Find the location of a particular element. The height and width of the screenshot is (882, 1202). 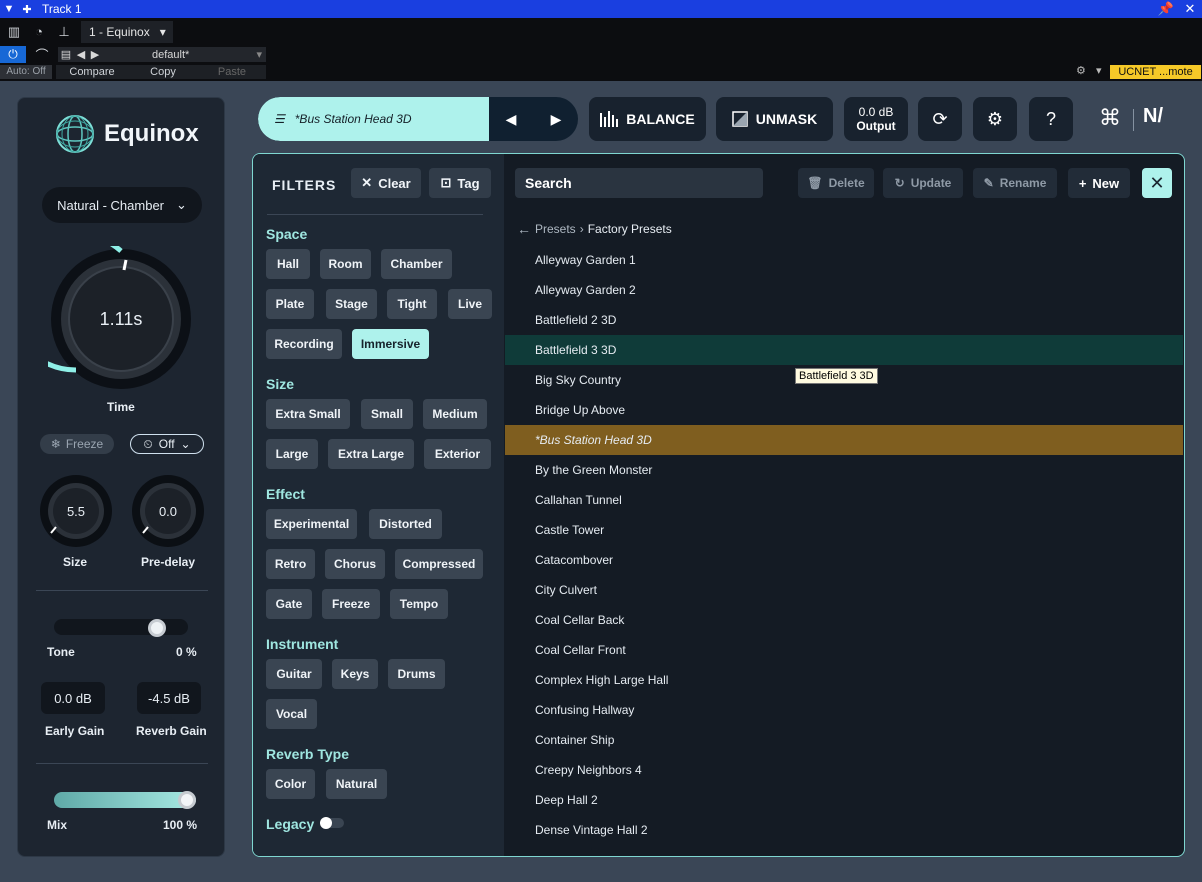

filter-chip-immersive: Immersive is located at coordinates (390, 344).